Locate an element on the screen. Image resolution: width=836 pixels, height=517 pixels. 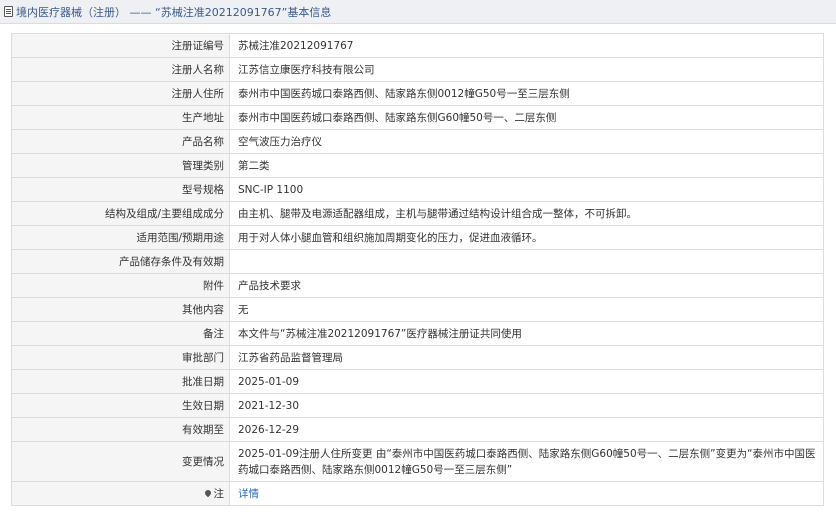
field-value: 苏械注准20212091767 is located at coordinates (526, 45).